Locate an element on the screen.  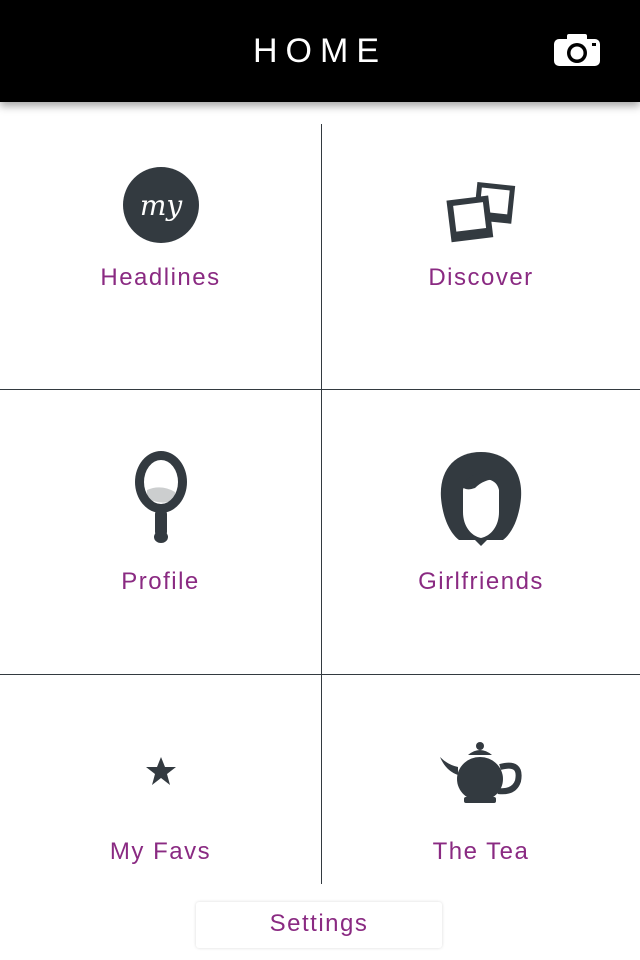
my-badge-icon: my is located at coordinates (161, 205).